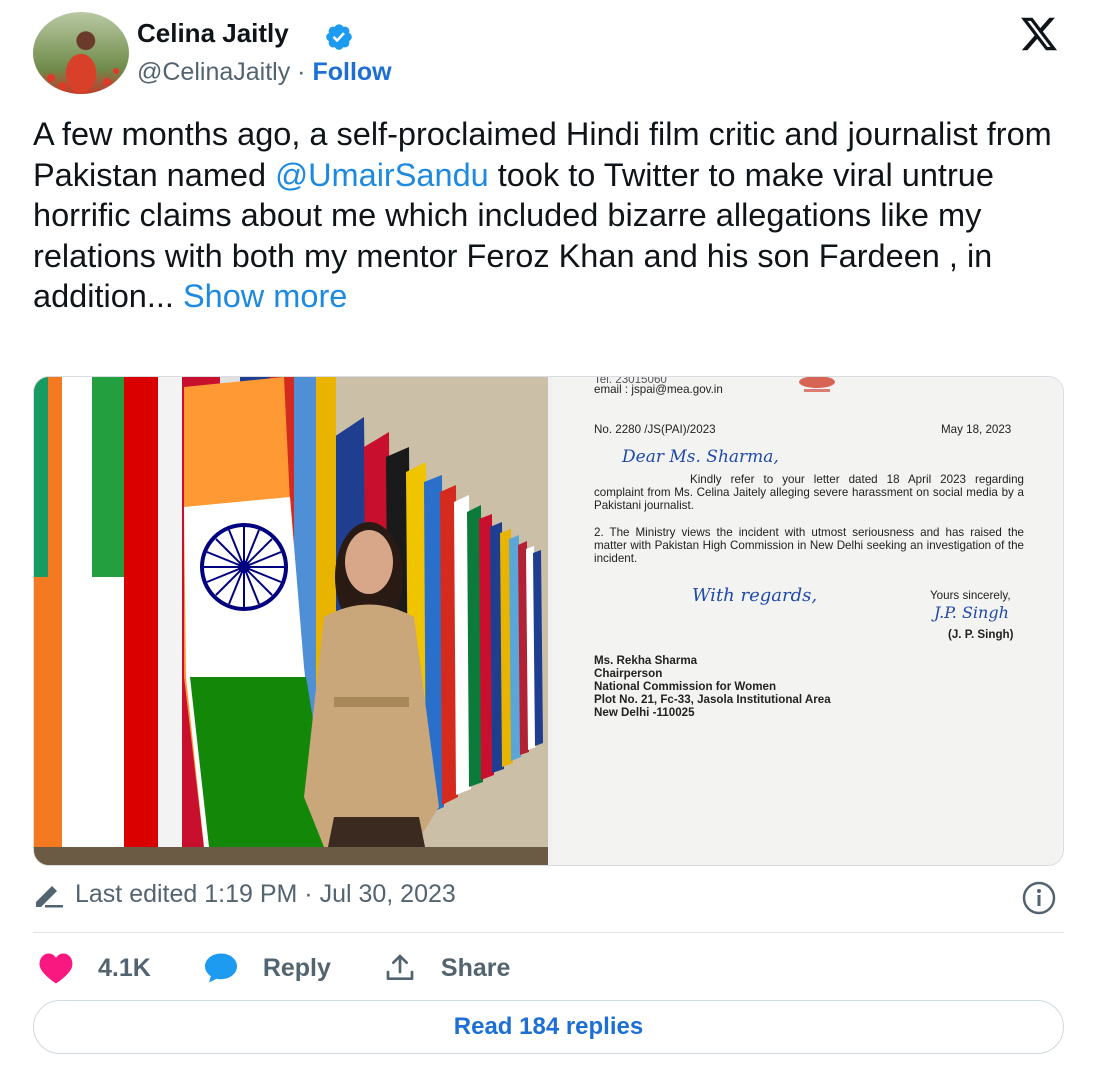 The width and height of the screenshot is (1095, 1076). I want to click on doc-date: May 18, 2023, so click(976, 429).